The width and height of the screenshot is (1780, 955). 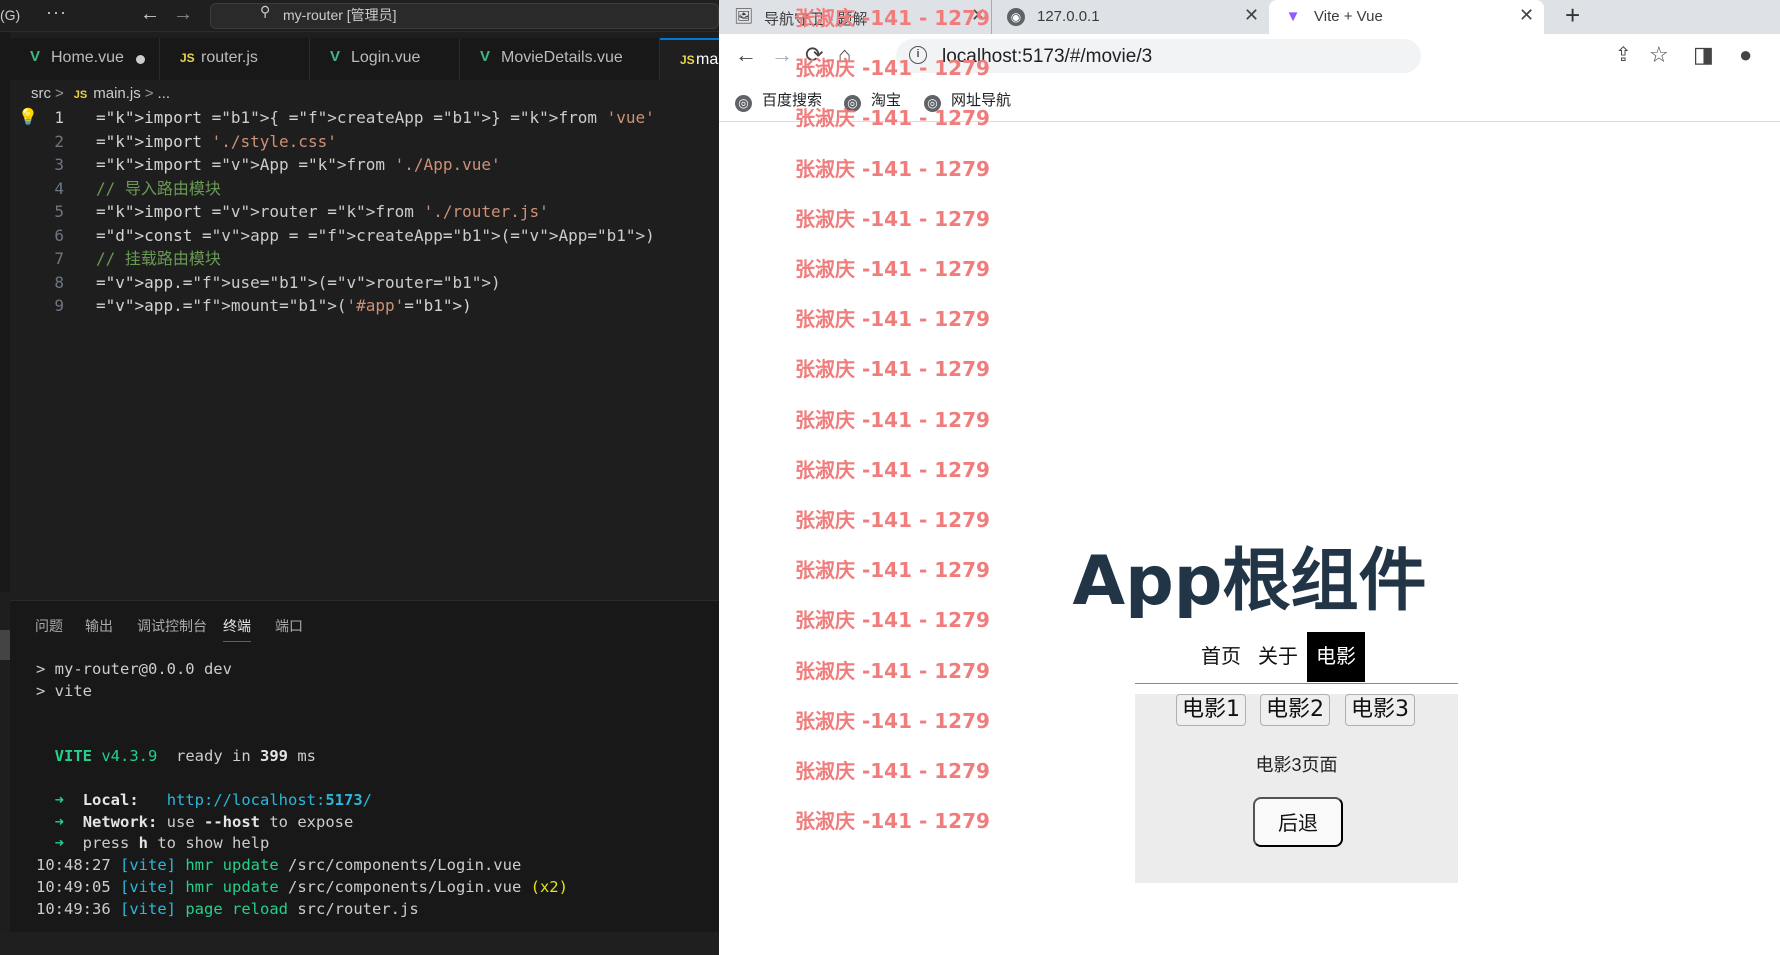 I want to click on status-bar, so click(x=359, y=943).